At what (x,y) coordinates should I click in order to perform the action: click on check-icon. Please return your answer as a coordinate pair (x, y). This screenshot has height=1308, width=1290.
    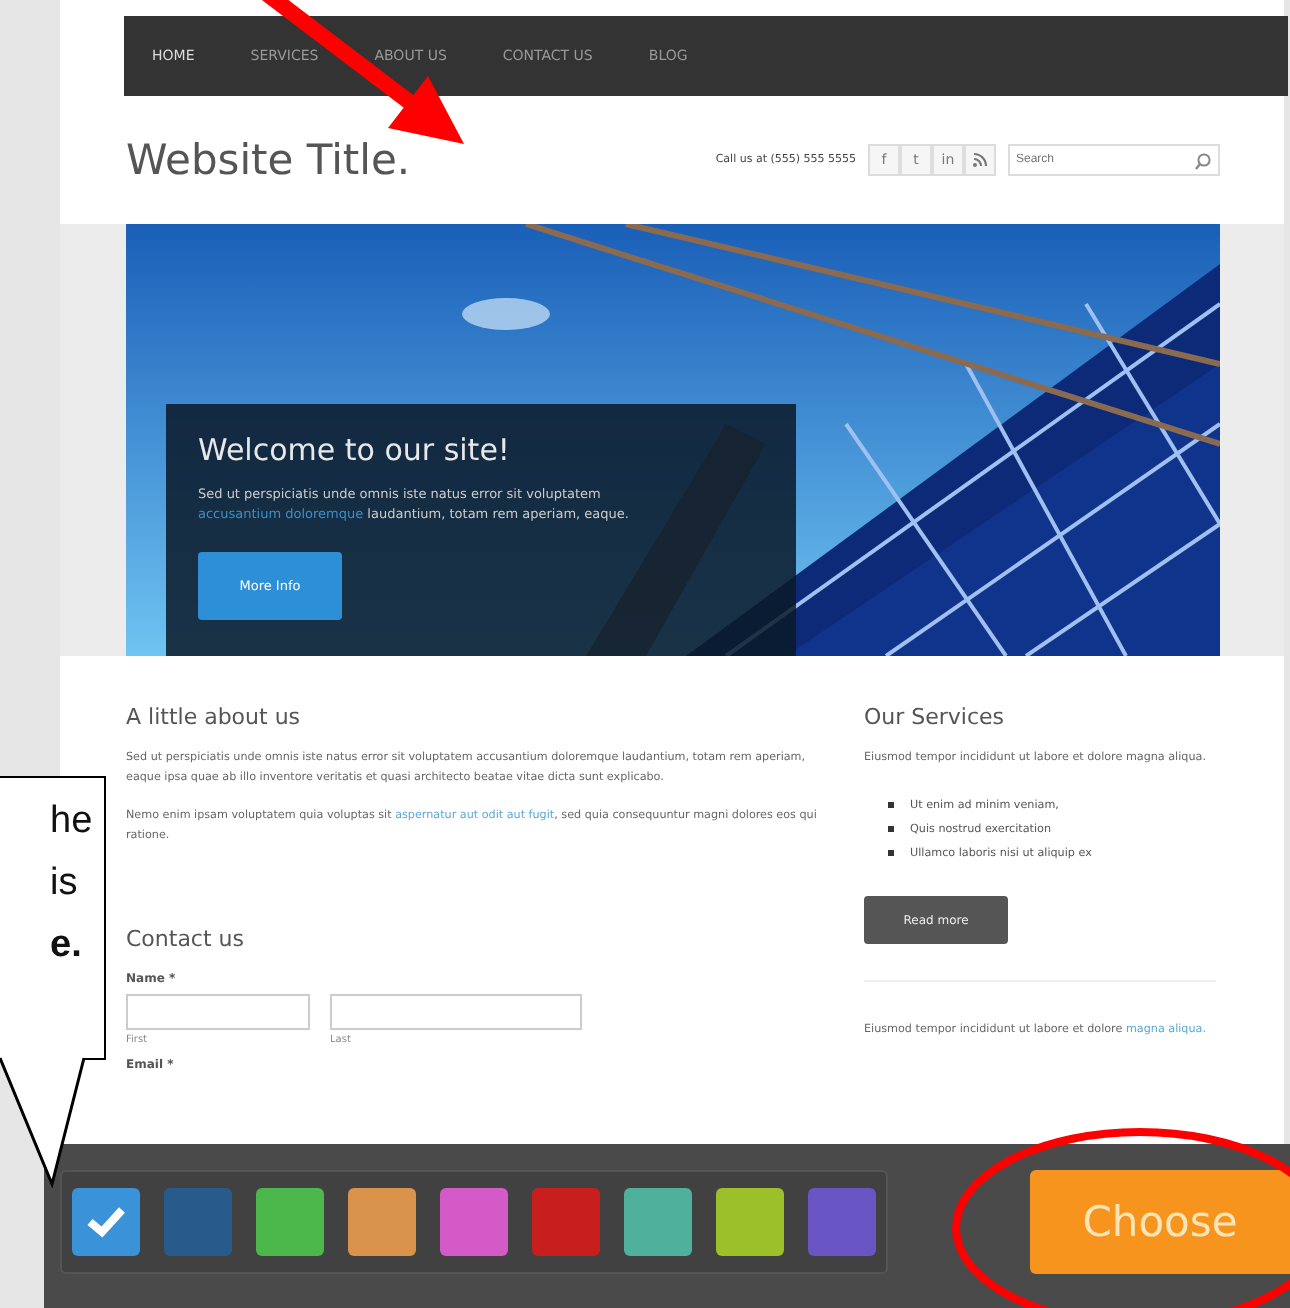
    Looking at the image, I should click on (106, 1222).